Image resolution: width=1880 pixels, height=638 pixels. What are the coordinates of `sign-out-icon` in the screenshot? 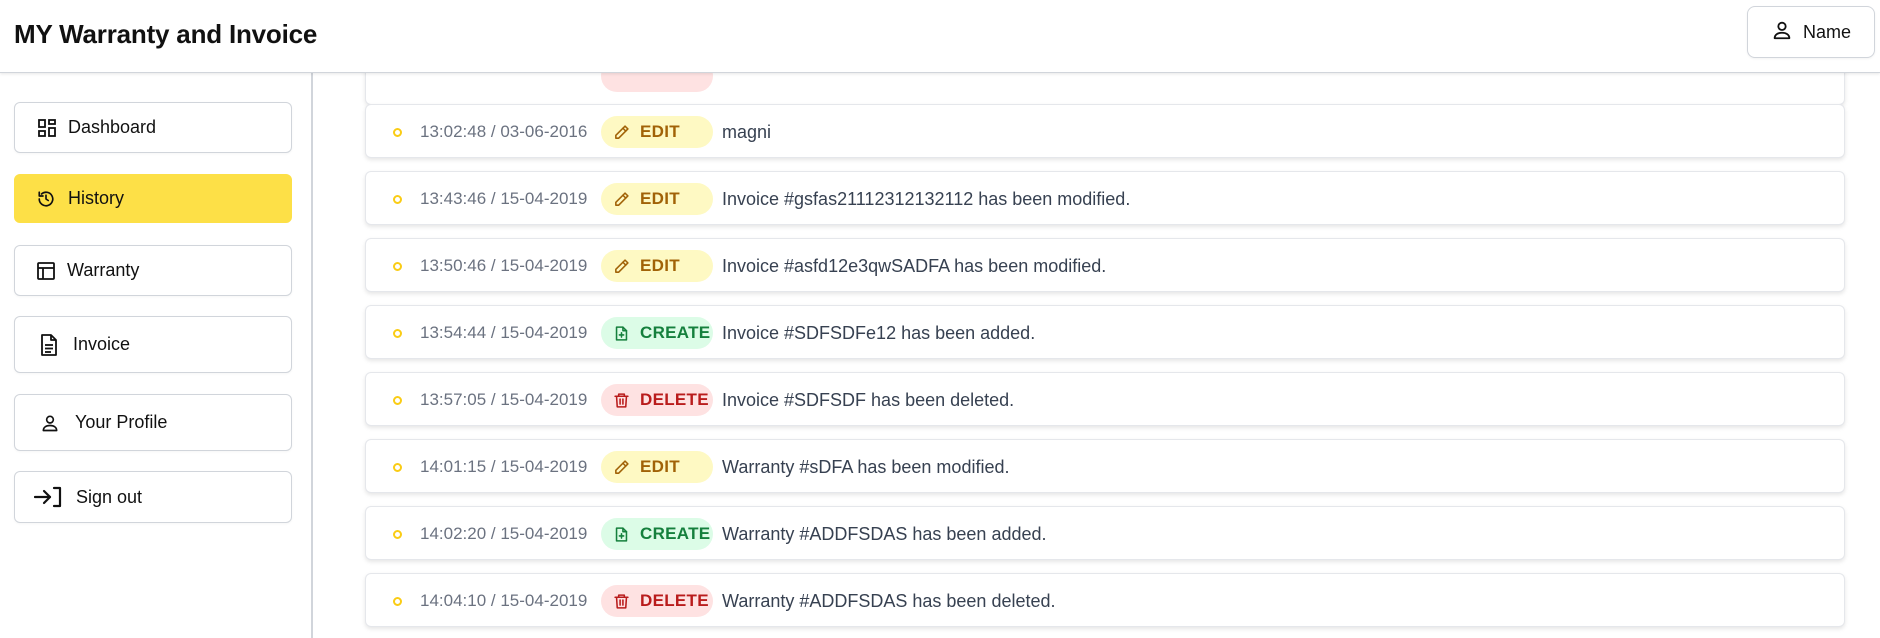 It's located at (48, 497).